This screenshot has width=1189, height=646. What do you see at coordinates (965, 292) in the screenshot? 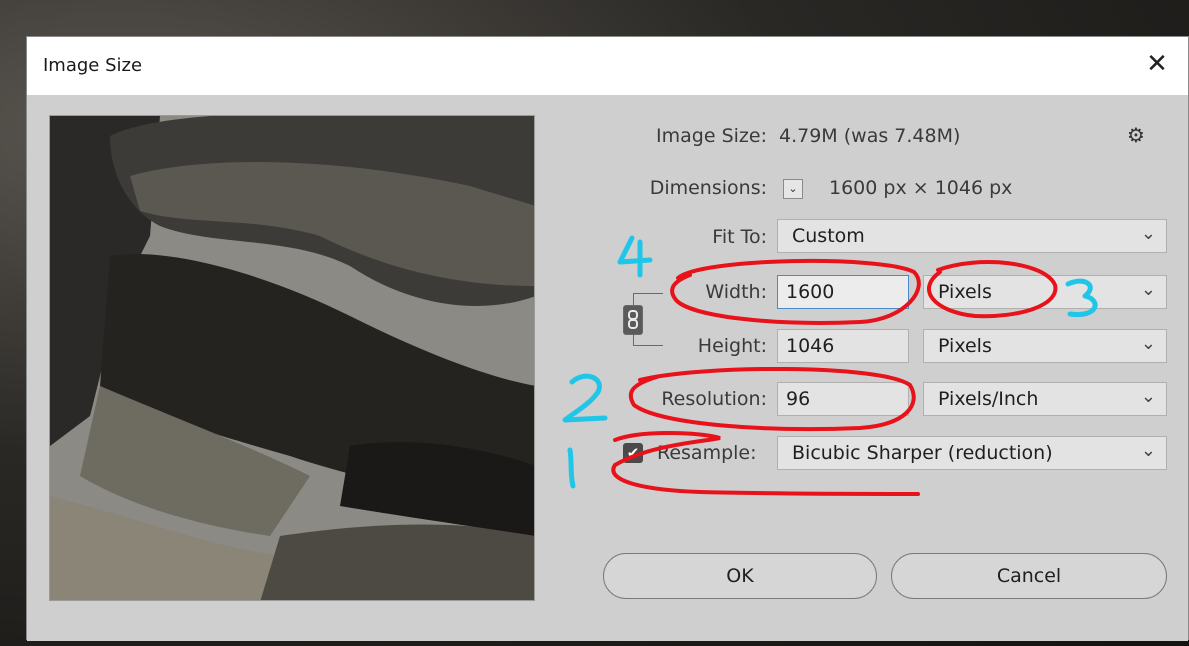
I see `width-unit-value: Pixels` at bounding box center [965, 292].